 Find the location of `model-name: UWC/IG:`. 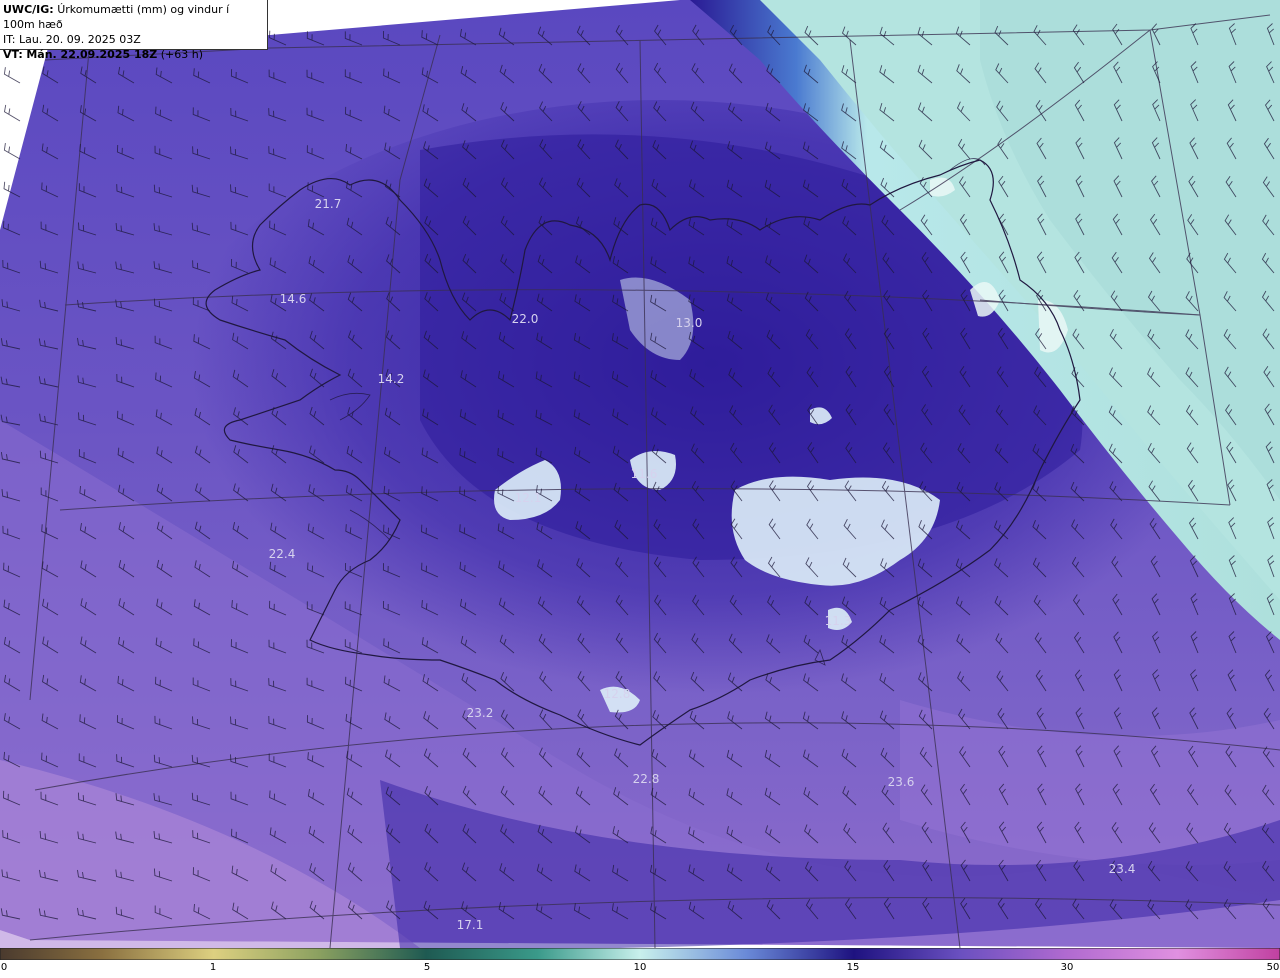

model-name: UWC/IG: is located at coordinates (28, 9).